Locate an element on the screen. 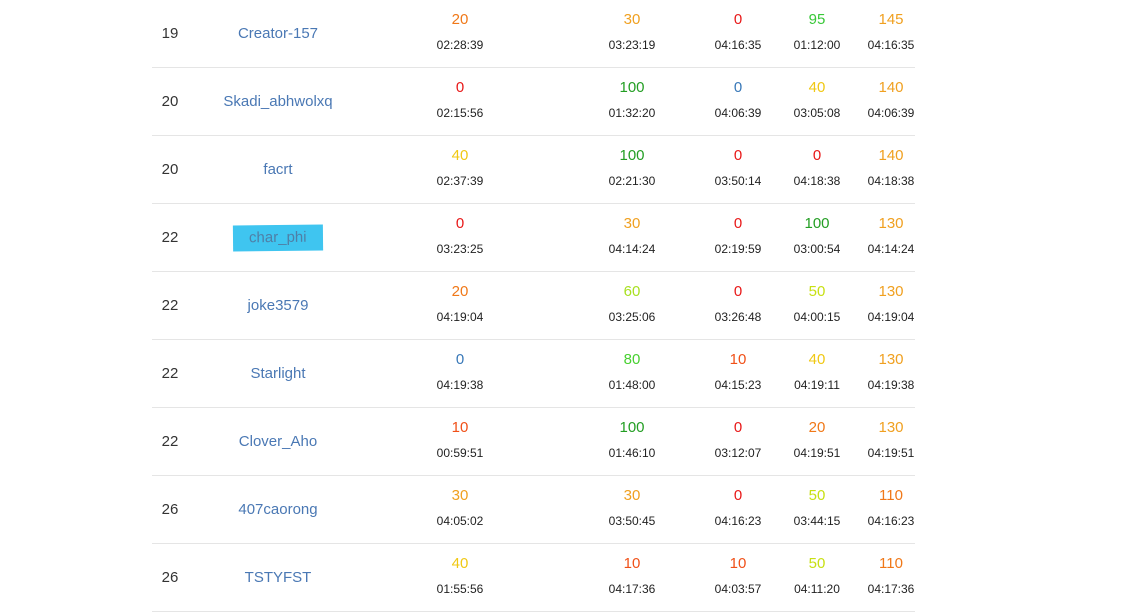  problem-1-cell: 10 00:59:51 is located at coordinates (460, 441).